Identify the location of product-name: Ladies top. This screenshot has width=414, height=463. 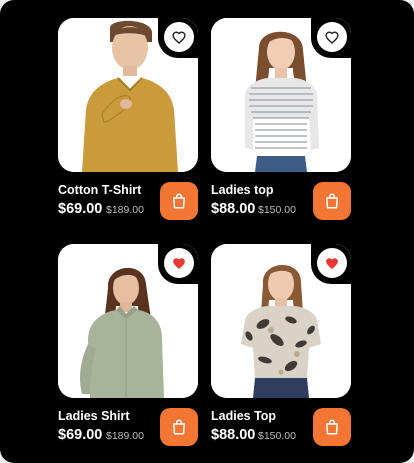
(242, 190).